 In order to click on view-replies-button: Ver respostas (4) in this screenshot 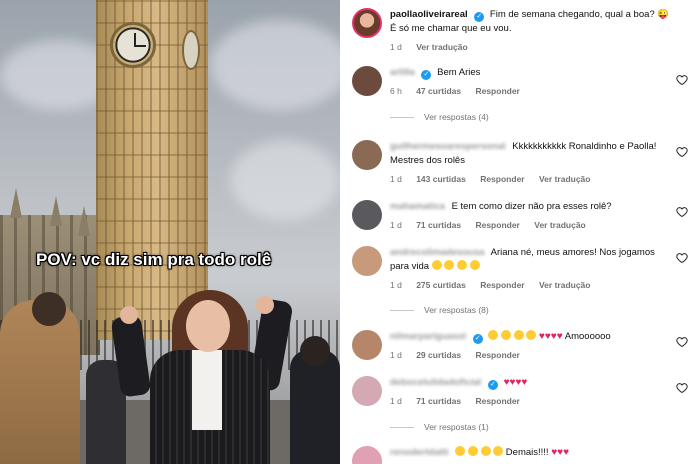, I will do `click(439, 117)`.